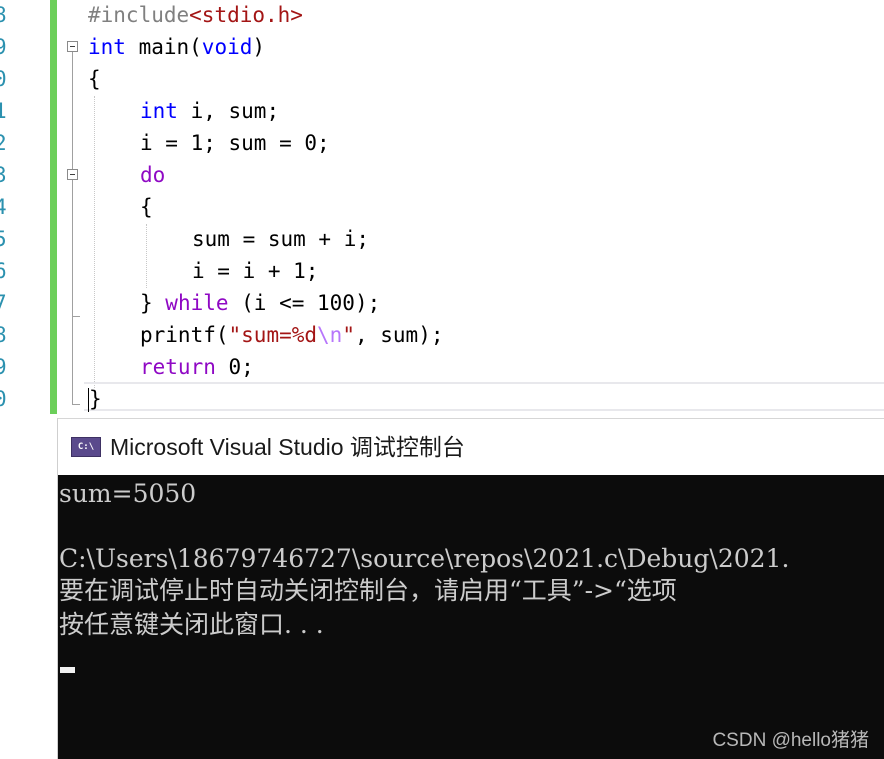 This screenshot has width=884, height=759. Describe the element at coordinates (790, 740) in the screenshot. I see `watermark: CSDN @hello猪猪` at that location.